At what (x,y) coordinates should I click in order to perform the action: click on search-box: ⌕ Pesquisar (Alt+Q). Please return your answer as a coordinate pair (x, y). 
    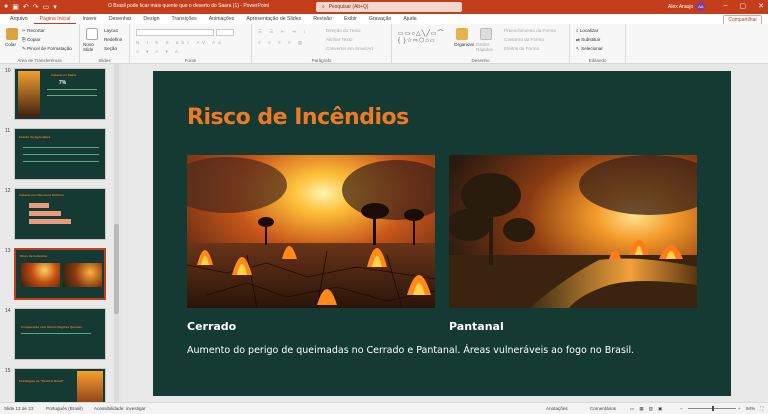
    Looking at the image, I should click on (389, 7).